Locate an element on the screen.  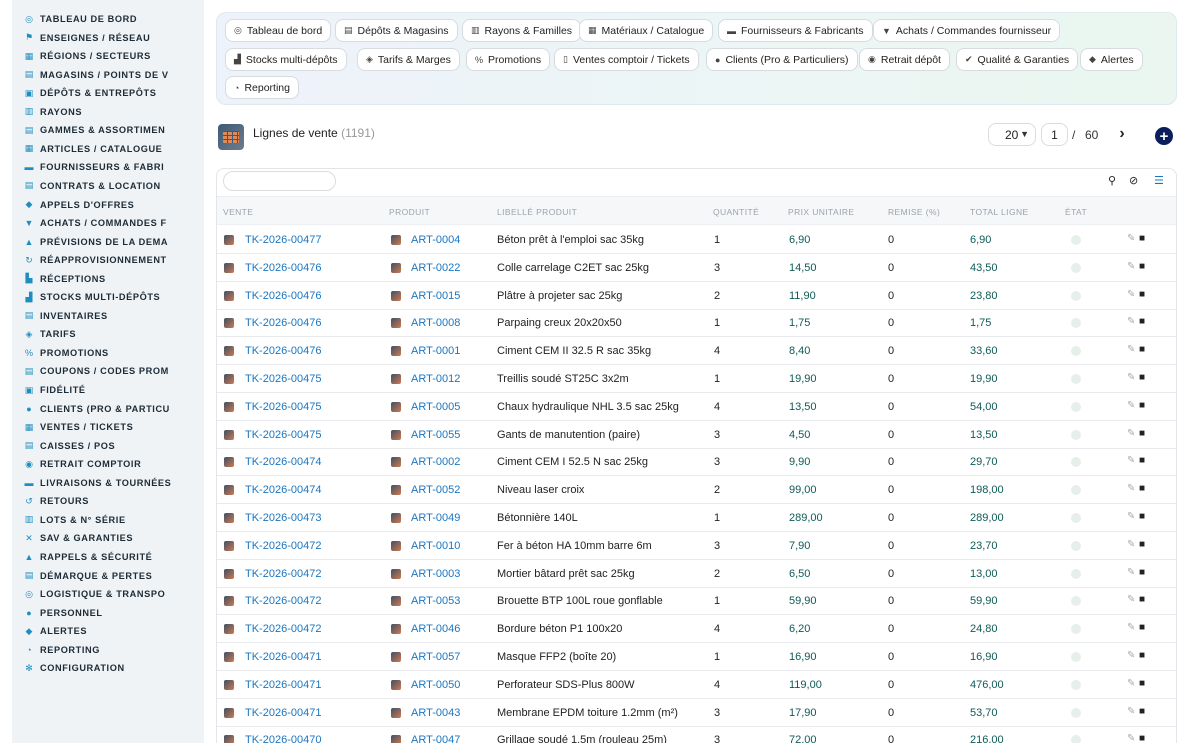
column-header: ÉTAT is located at coordinates (1076, 212).